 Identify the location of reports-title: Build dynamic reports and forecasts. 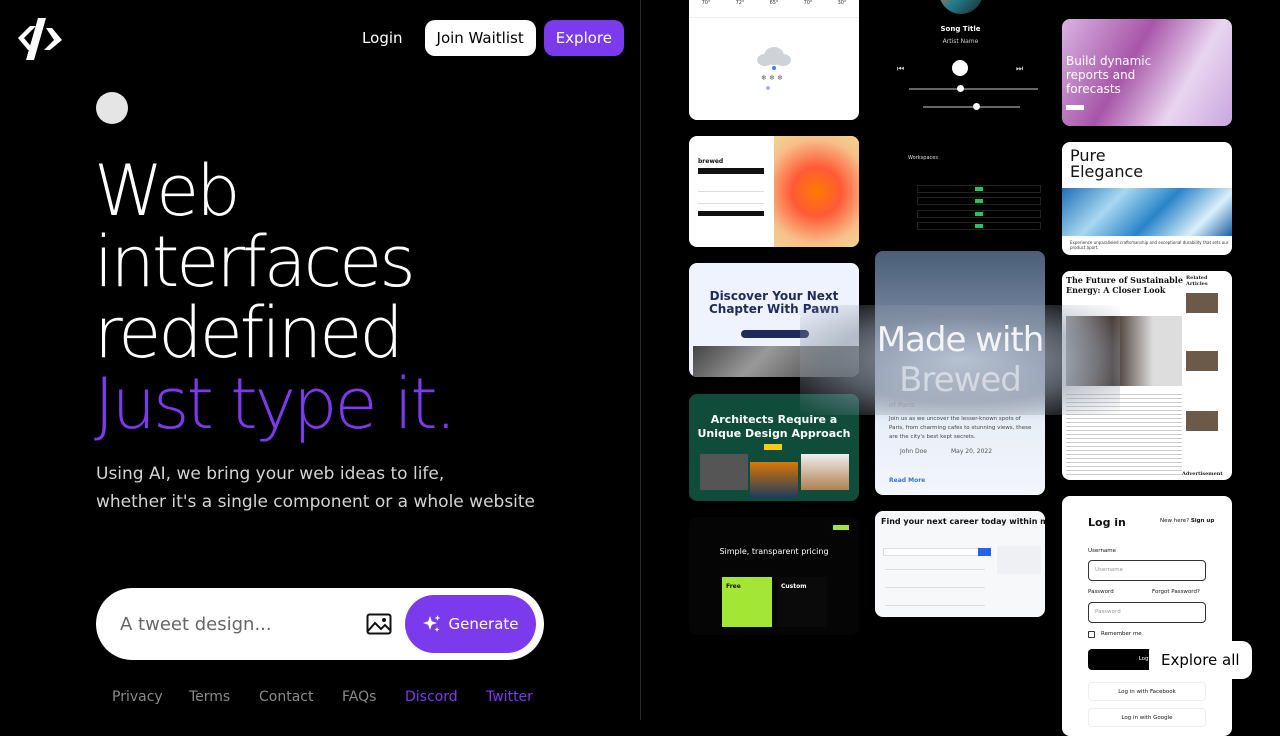
(1109, 75).